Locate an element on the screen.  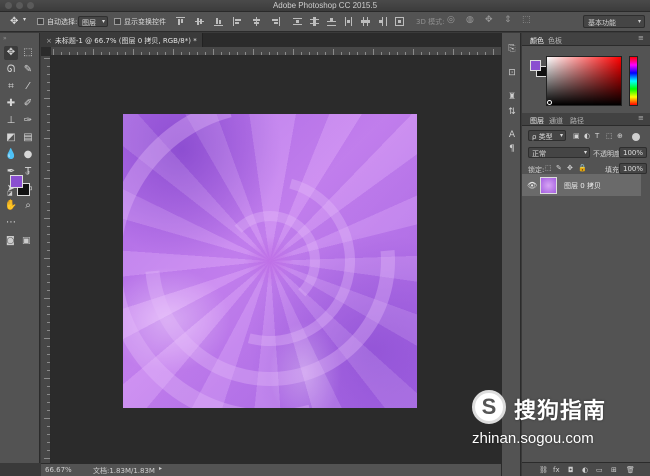
status-menu-icon: ▸ is located at coordinates (160, 468).